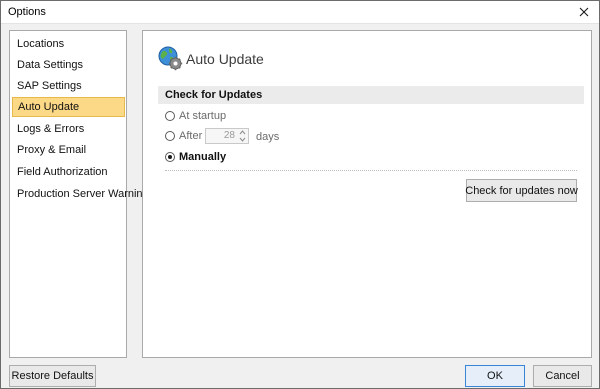 This screenshot has height=389, width=600. Describe the element at coordinates (170, 116) in the screenshot. I see `startup-radio` at that location.